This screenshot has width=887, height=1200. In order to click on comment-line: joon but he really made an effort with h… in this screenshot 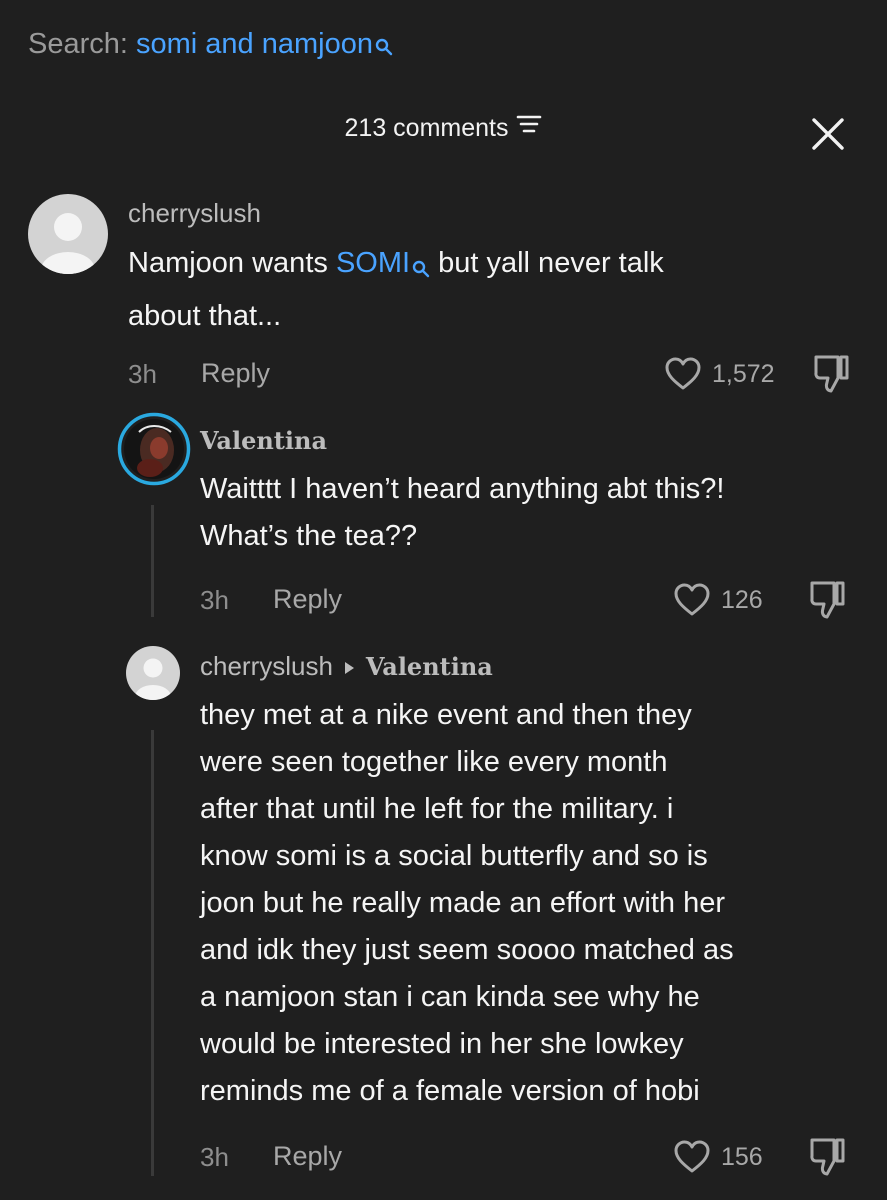, I will do `click(463, 903)`.